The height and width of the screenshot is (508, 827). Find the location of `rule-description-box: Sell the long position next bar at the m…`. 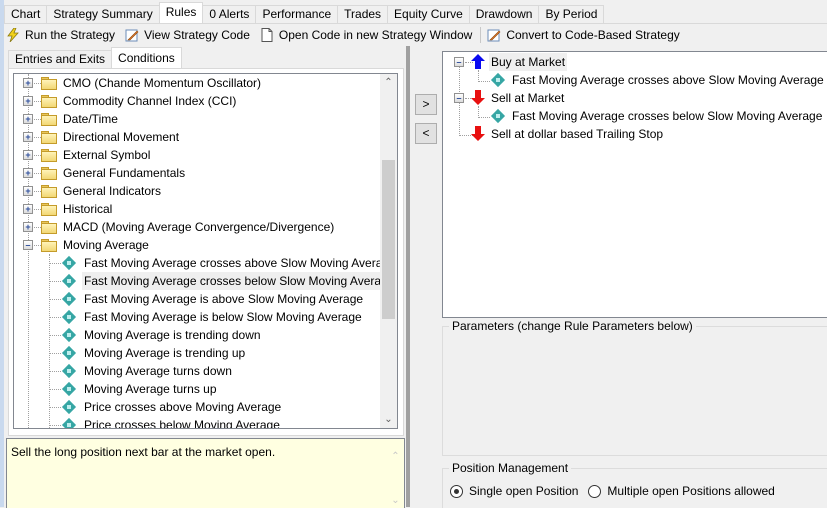

rule-description-box: Sell the long position next bar at the m… is located at coordinates (205, 473).